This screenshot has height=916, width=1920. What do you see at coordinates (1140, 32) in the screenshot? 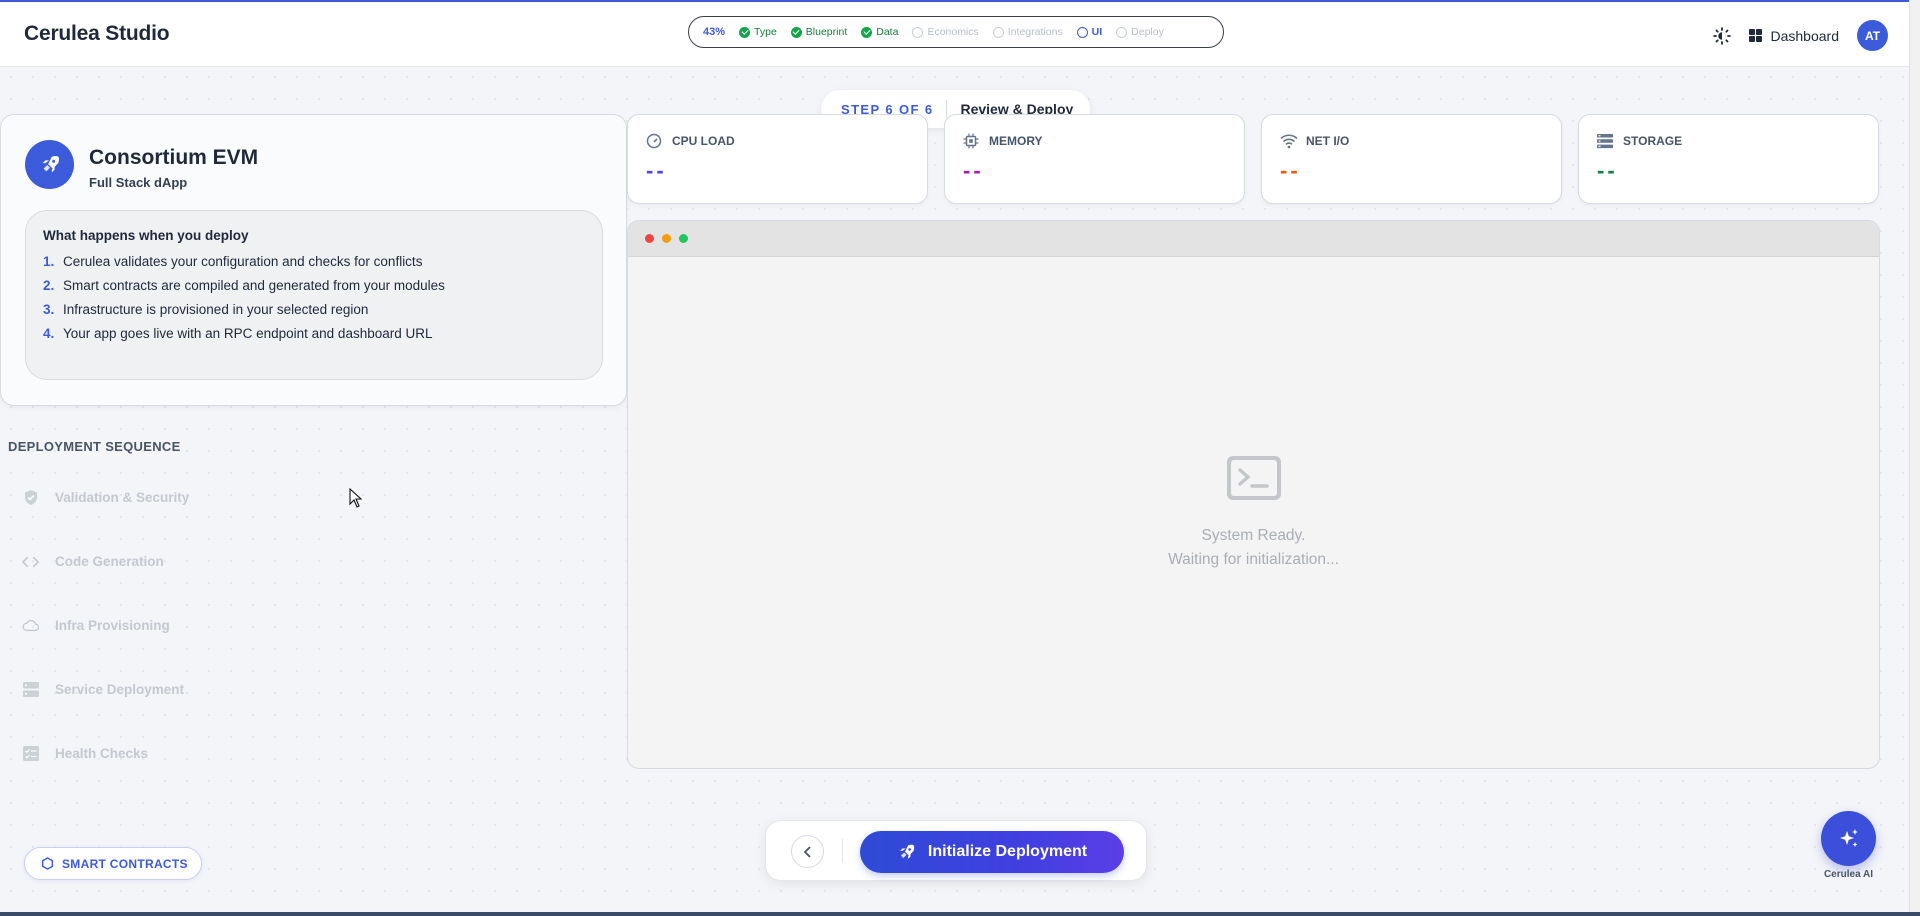
I see `progress-step-deploy: Deploy` at bounding box center [1140, 32].